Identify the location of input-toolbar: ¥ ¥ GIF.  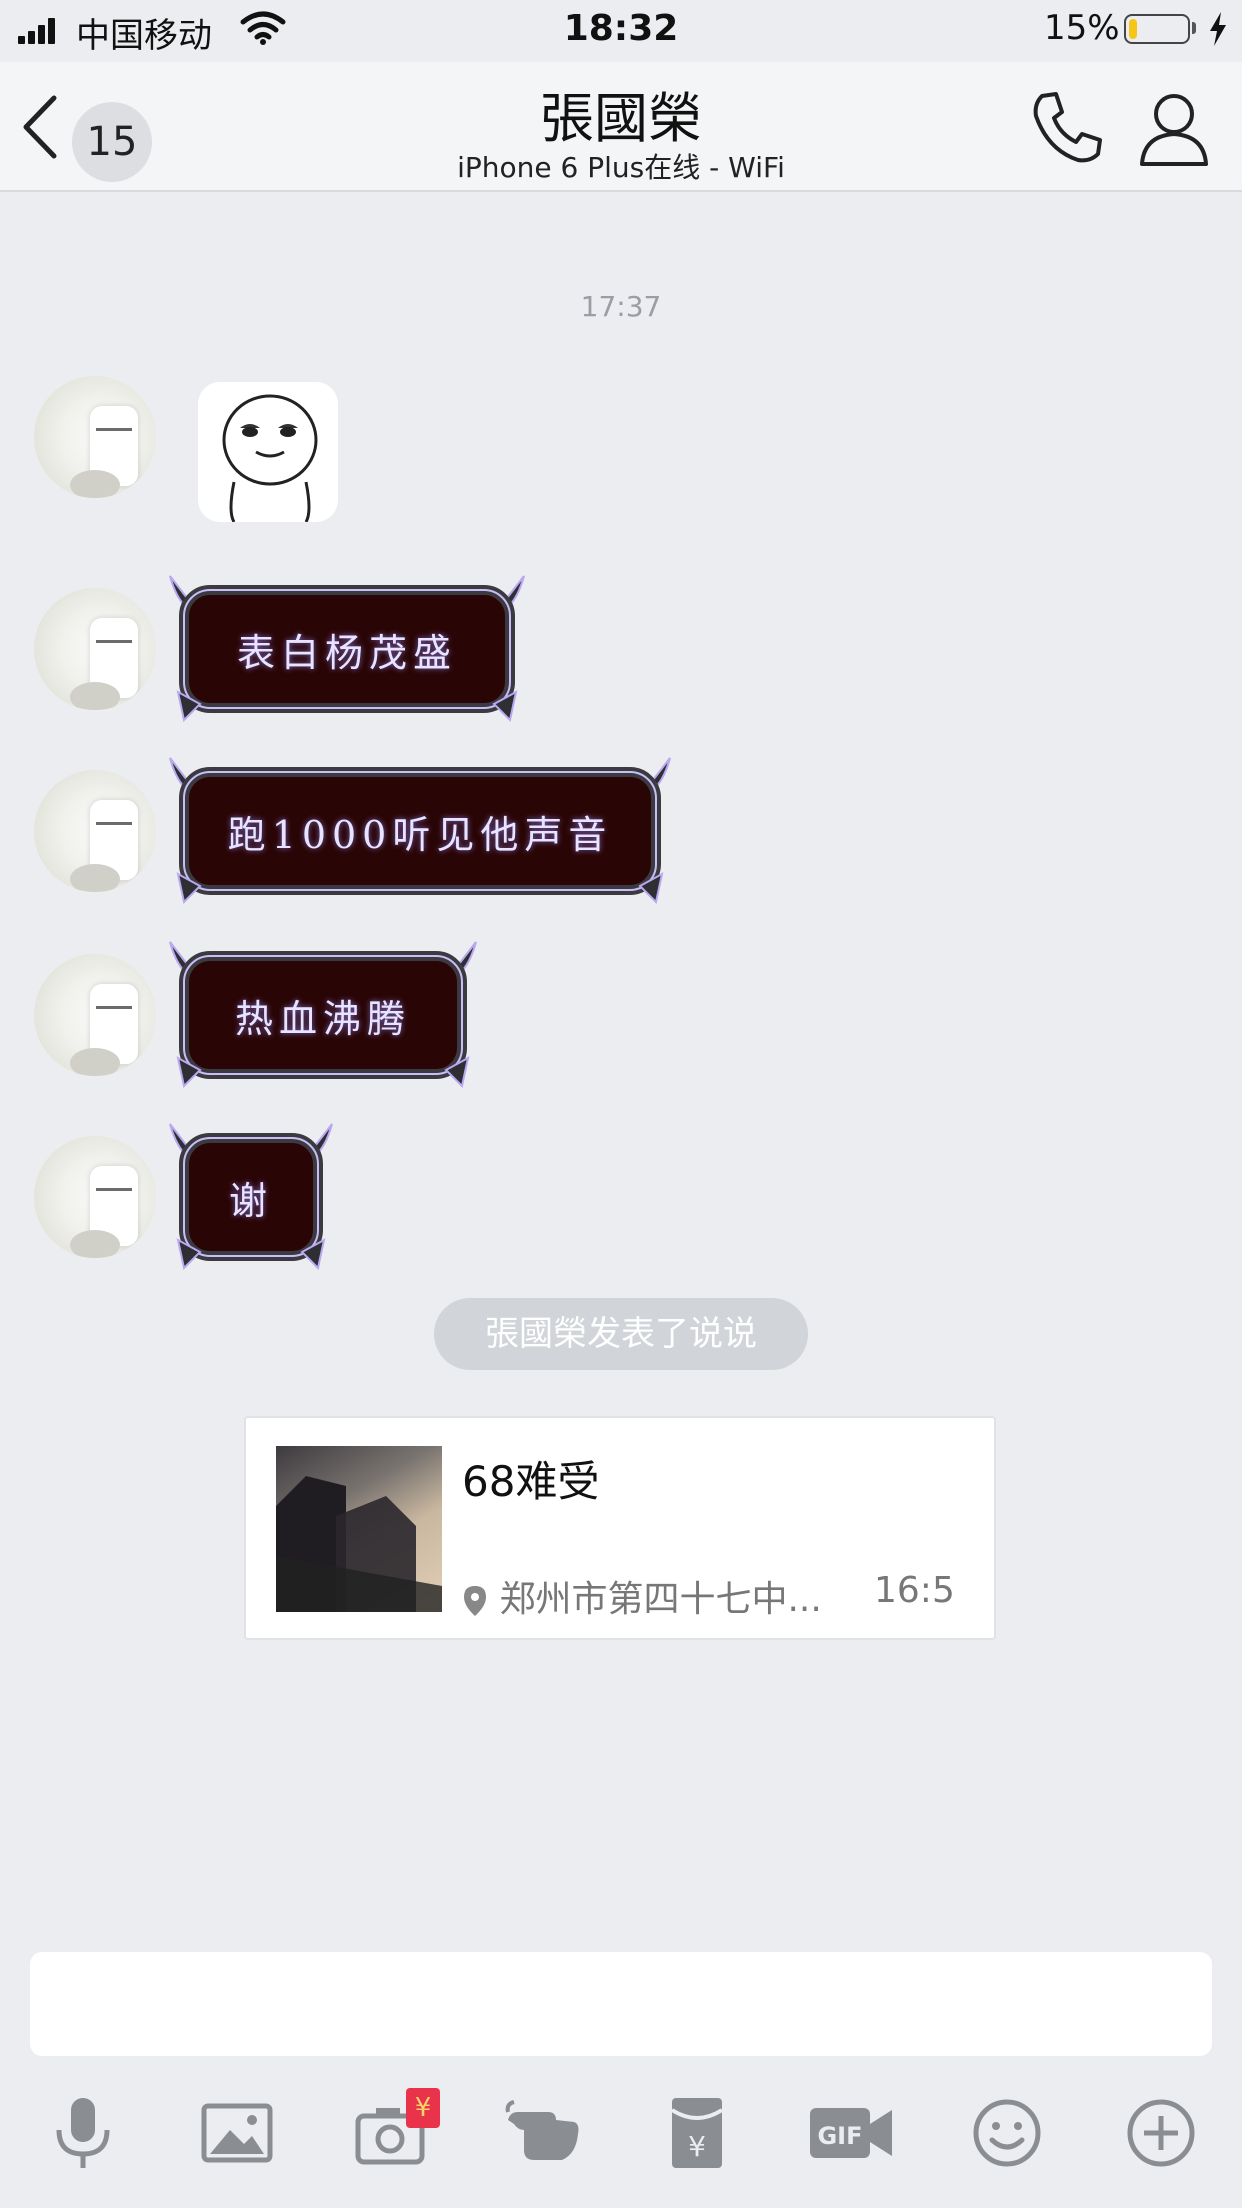
(621, 2144).